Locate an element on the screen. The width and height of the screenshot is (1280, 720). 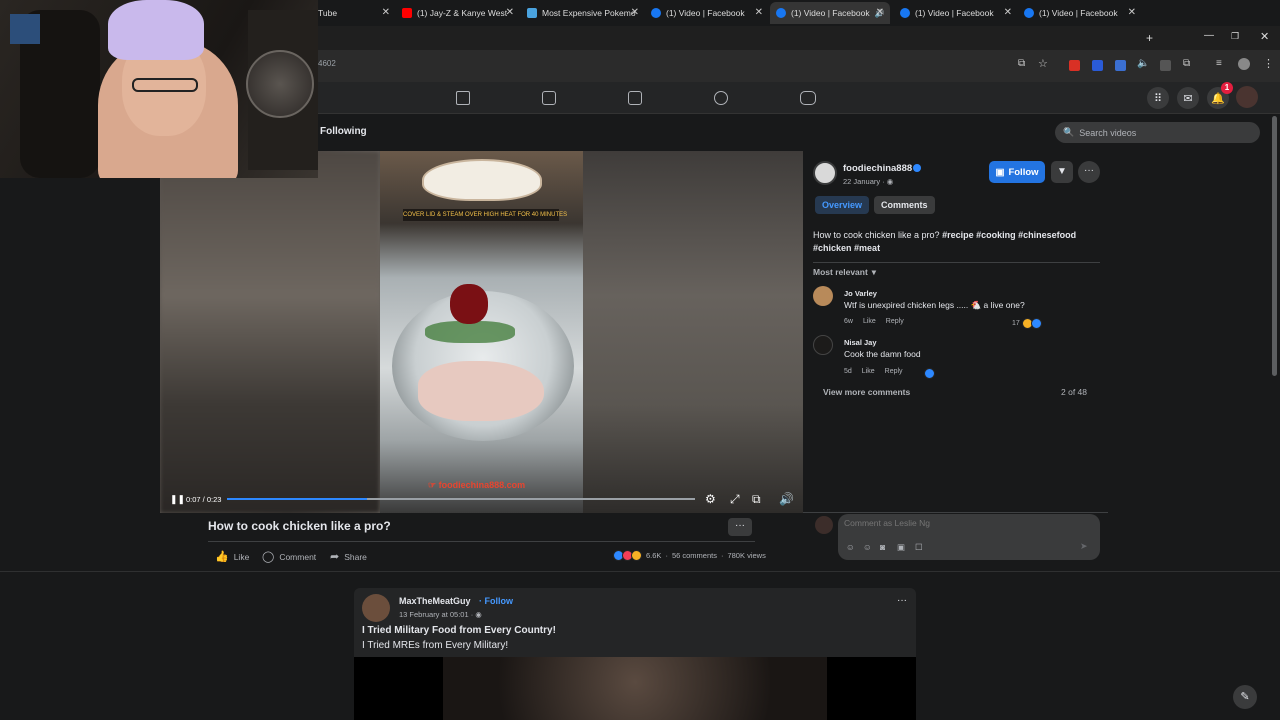
browser-tab: (1) Jay-Z & Kanye West ✕ is located at coordinates (458, 13).